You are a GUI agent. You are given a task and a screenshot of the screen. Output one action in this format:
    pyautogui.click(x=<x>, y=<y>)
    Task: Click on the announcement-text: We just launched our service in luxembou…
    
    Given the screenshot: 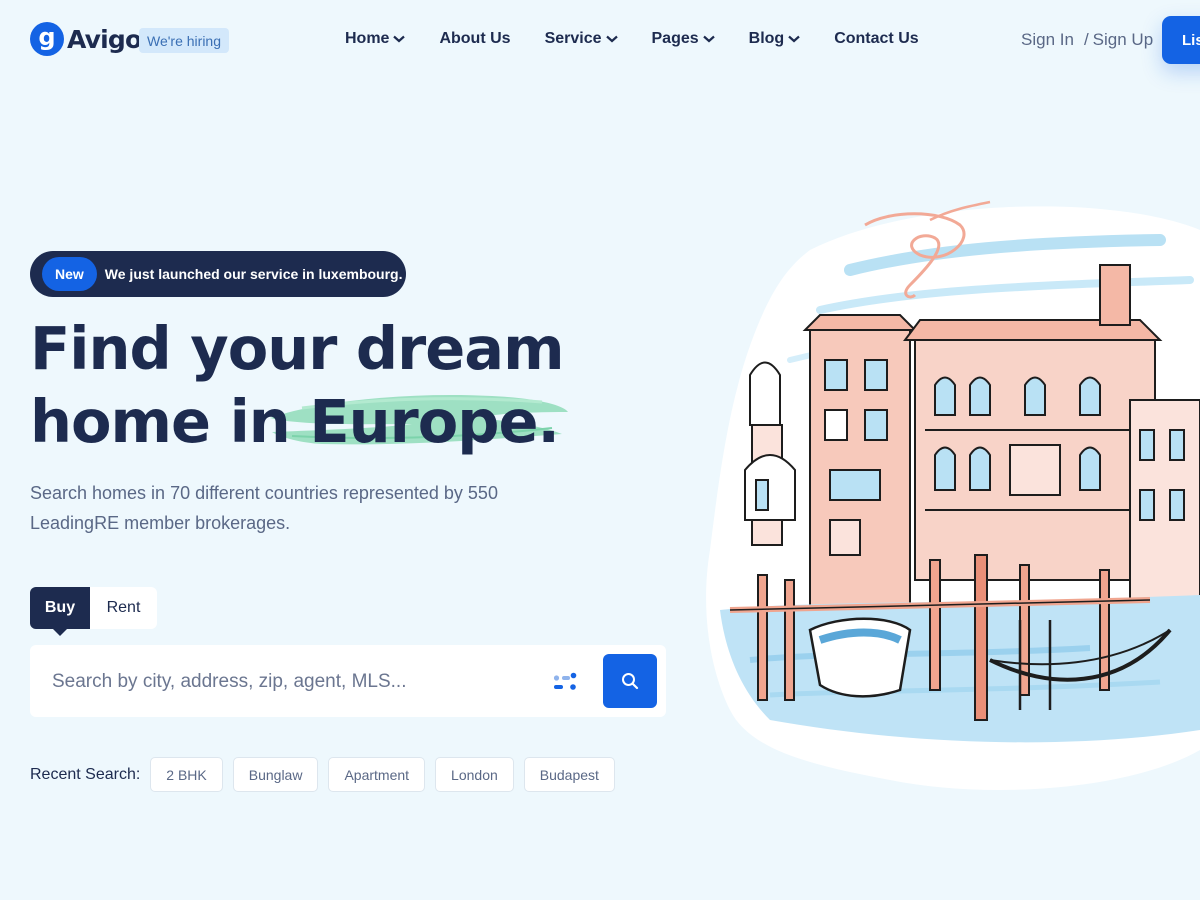 What is the action you would take?
    pyautogui.click(x=253, y=274)
    